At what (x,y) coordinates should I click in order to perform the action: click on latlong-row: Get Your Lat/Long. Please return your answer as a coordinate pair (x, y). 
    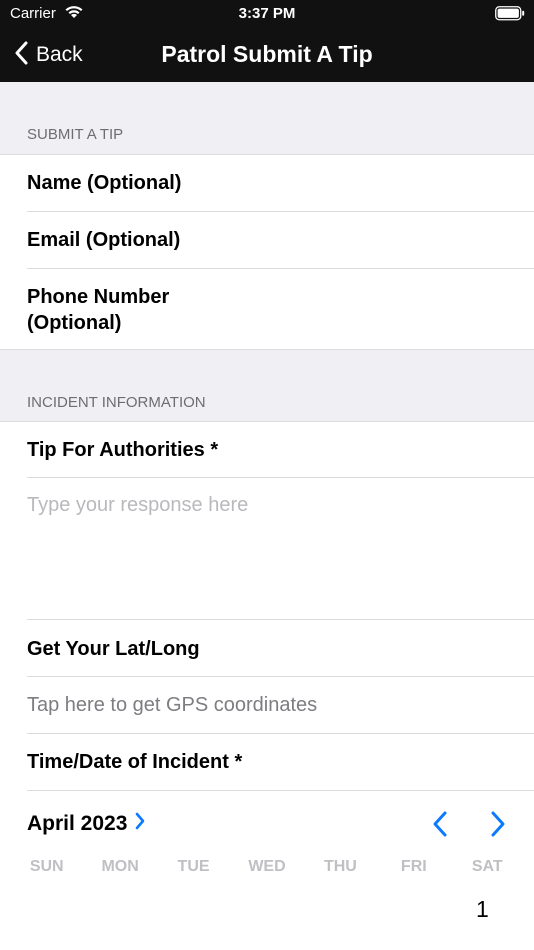
    Looking at the image, I should click on (267, 648).